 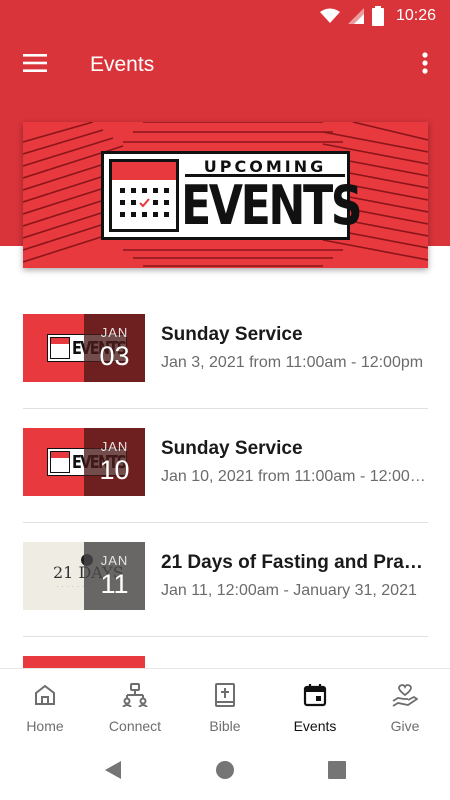 What do you see at coordinates (144, 195) in the screenshot?
I see `calendar-logo-icon` at bounding box center [144, 195].